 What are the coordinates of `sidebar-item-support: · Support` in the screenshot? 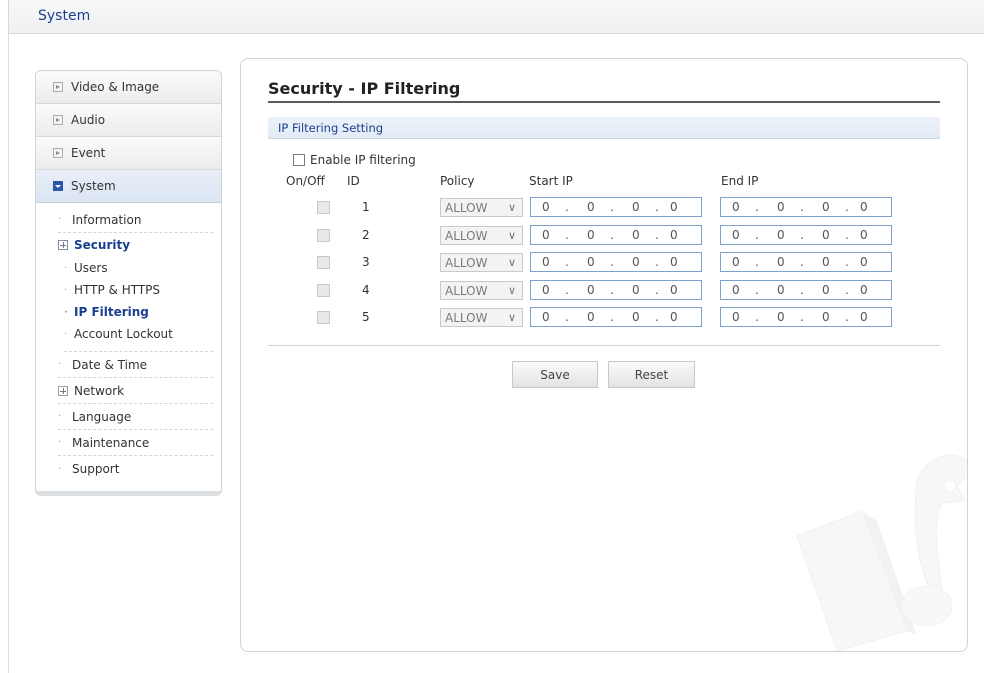 It's located at (135, 469).